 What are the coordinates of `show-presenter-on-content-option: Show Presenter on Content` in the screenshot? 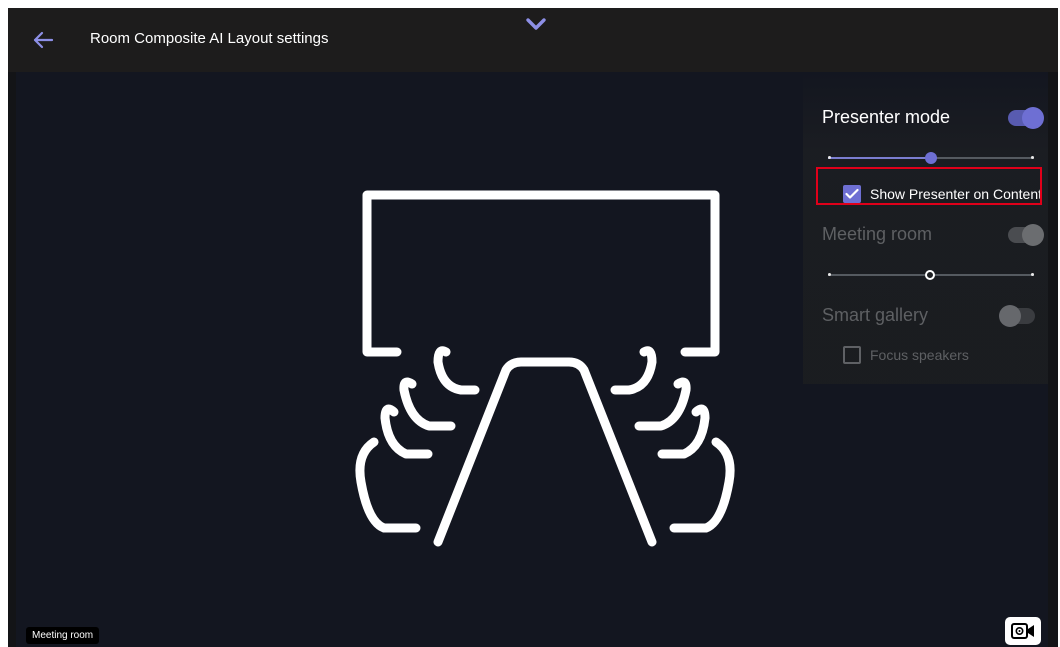 It's located at (942, 194).